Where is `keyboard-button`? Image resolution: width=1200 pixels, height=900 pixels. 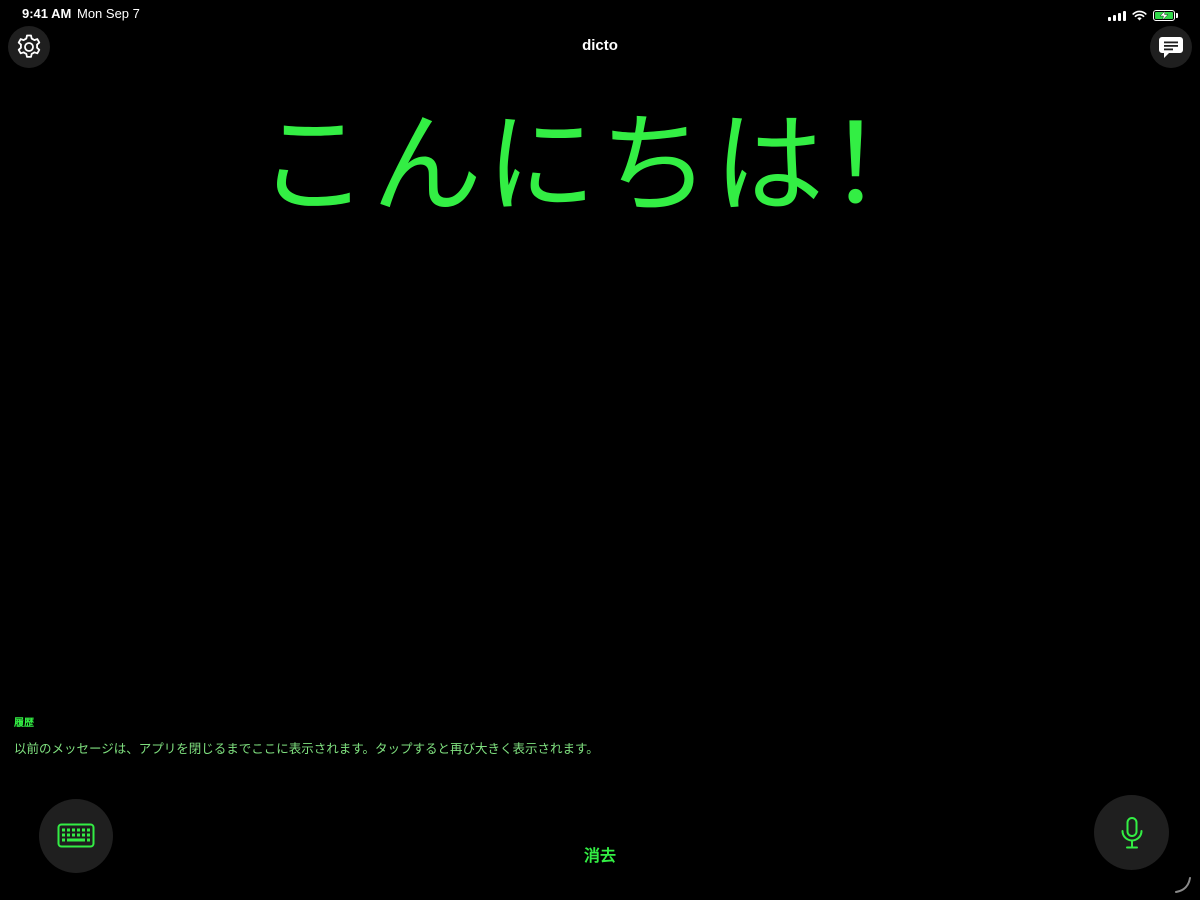 keyboard-button is located at coordinates (76, 836).